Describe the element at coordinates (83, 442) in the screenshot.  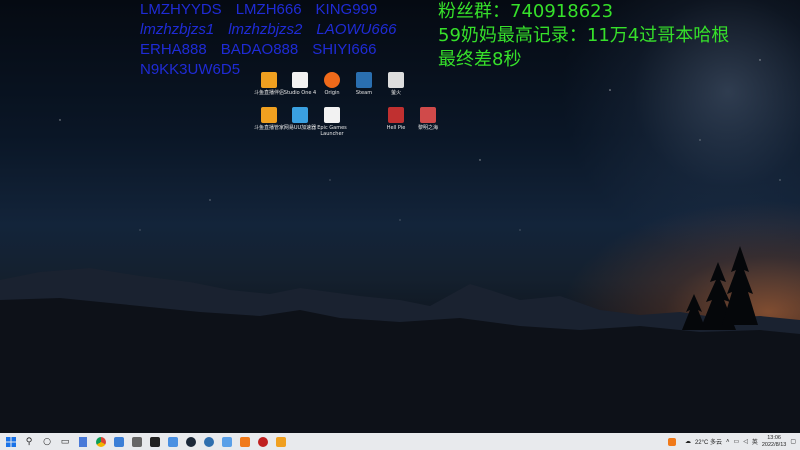
I see `notepad-icon` at that location.